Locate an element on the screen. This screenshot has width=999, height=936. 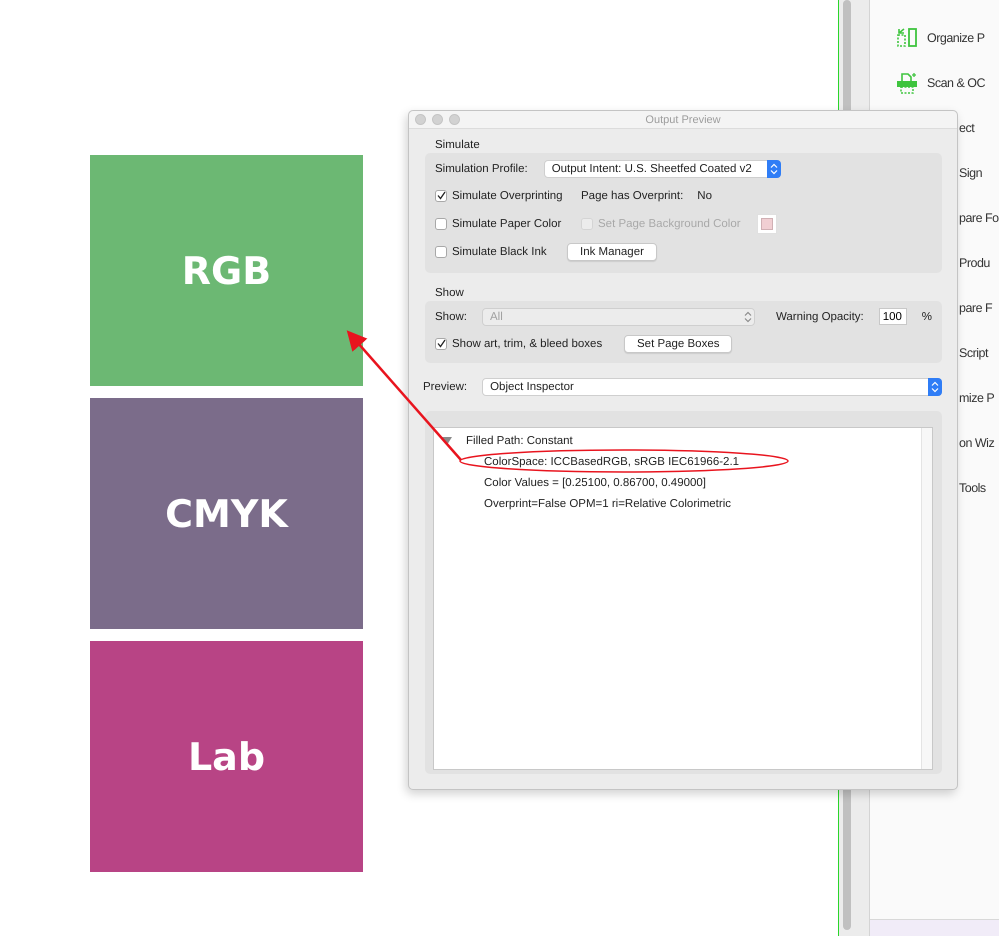
minimize-button is located at coordinates (437, 119).